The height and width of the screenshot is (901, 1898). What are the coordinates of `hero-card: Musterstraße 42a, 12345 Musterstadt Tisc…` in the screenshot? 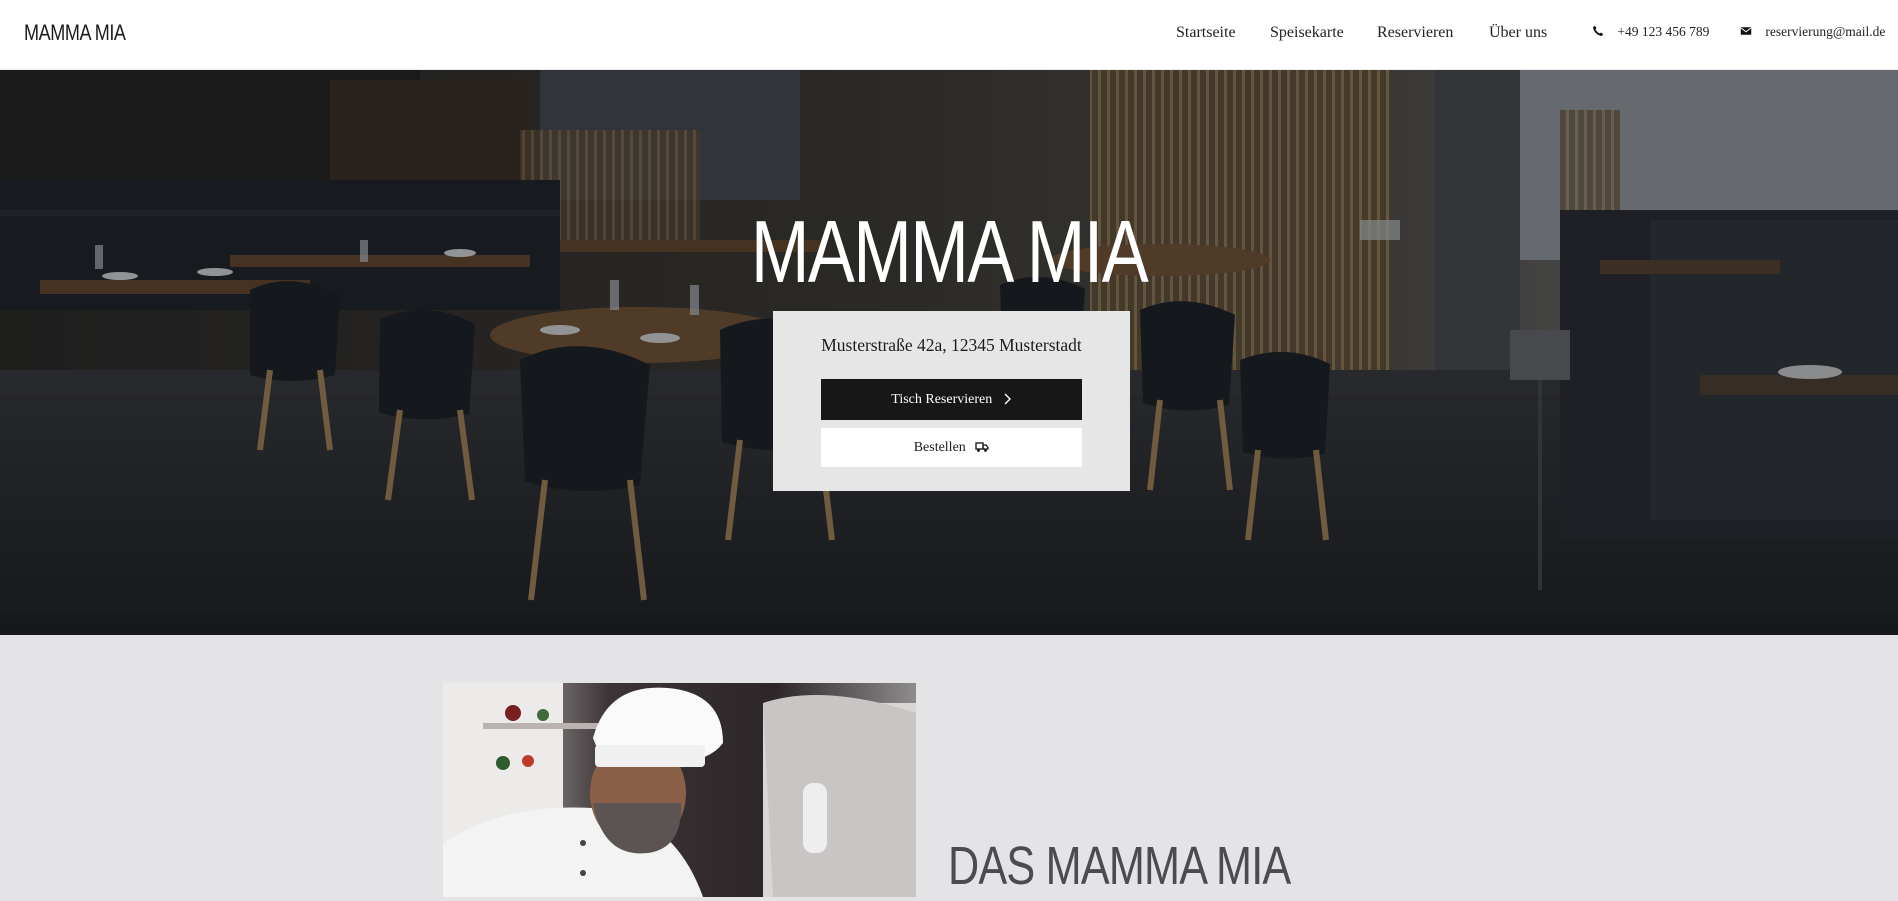 It's located at (951, 401).